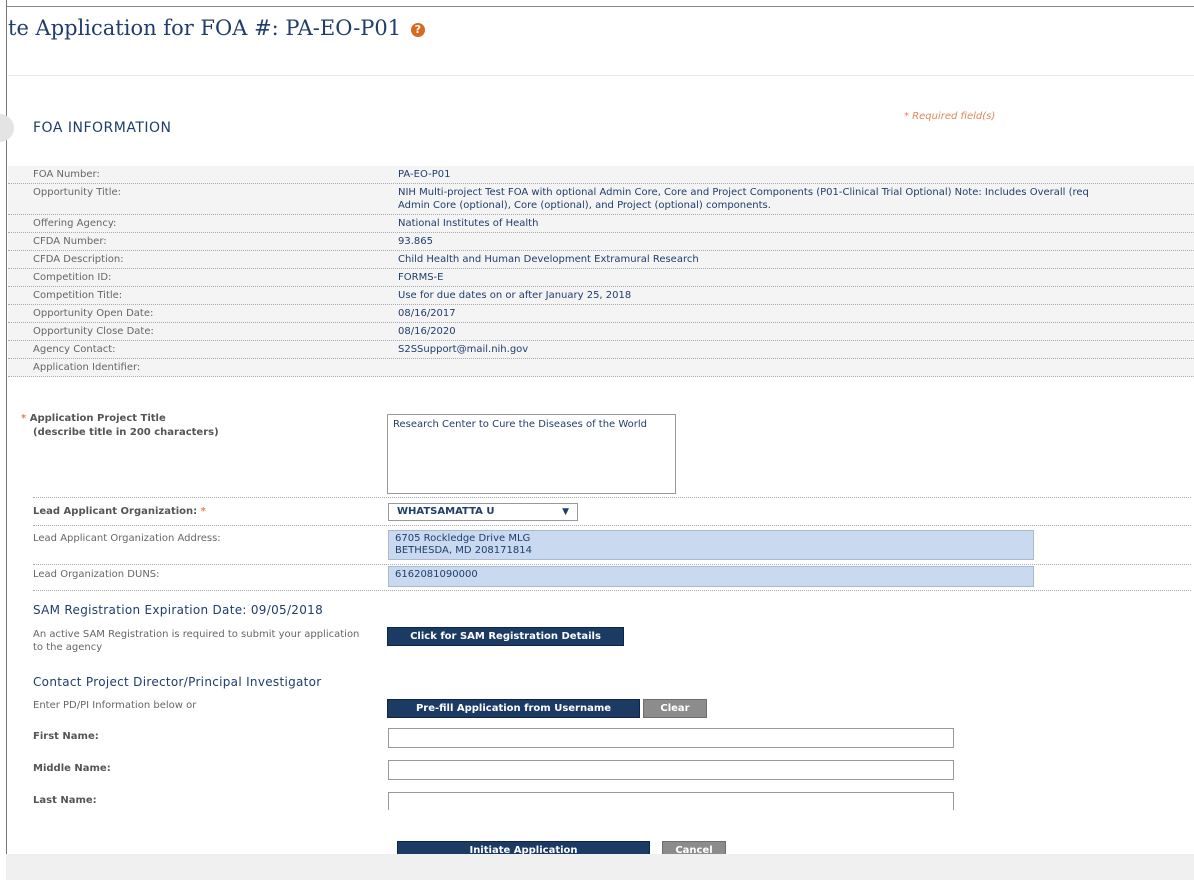 The image size is (1194, 880). I want to click on foa-label: CFDA Description:, so click(78, 259).